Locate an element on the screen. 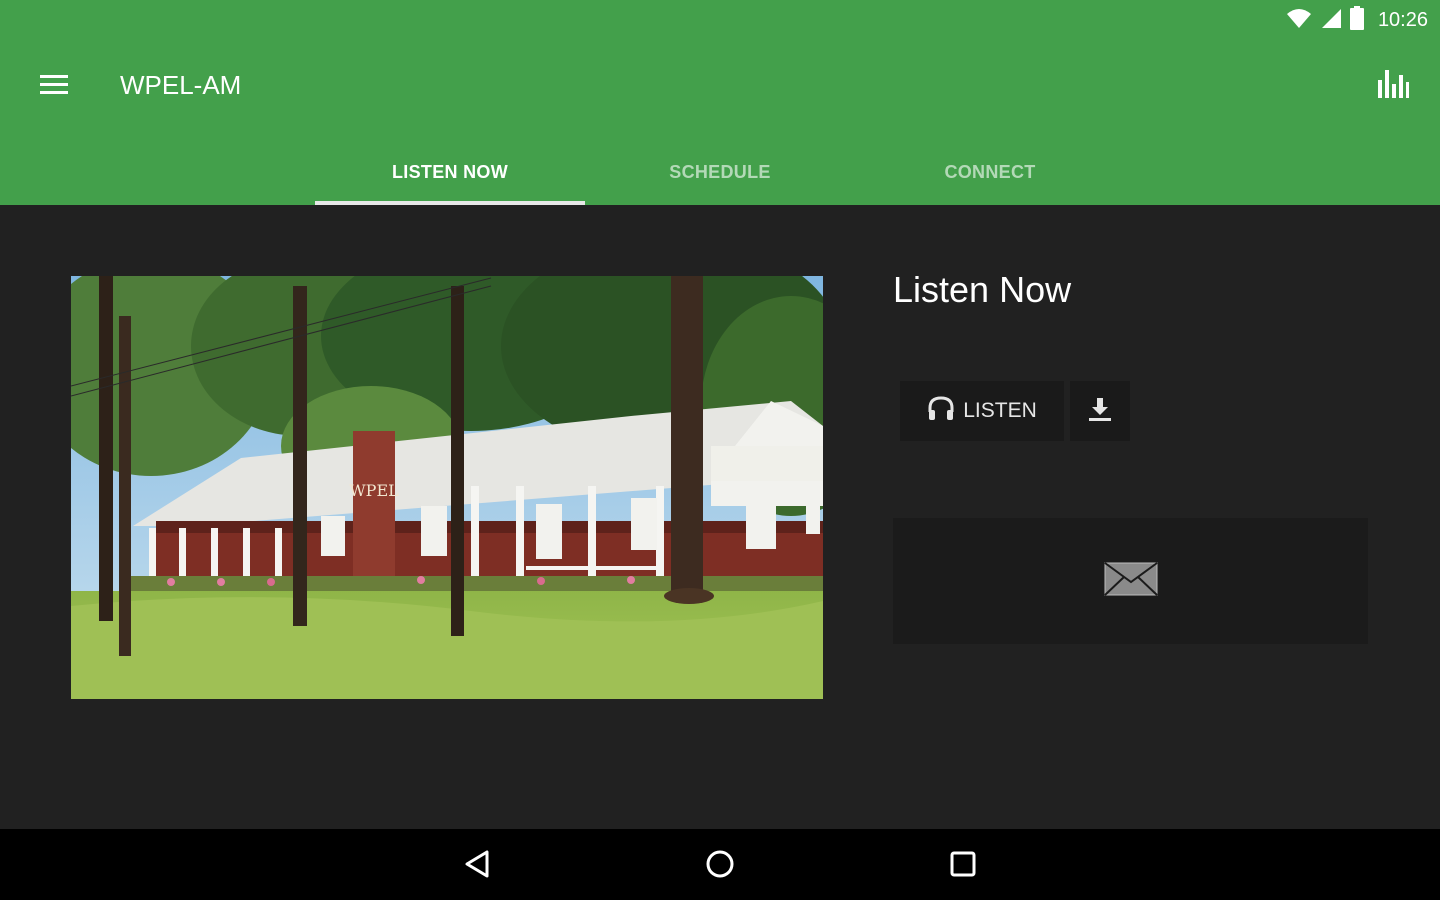 Image resolution: width=1440 pixels, height=900 pixels. back-icon is located at coordinates (478, 866).